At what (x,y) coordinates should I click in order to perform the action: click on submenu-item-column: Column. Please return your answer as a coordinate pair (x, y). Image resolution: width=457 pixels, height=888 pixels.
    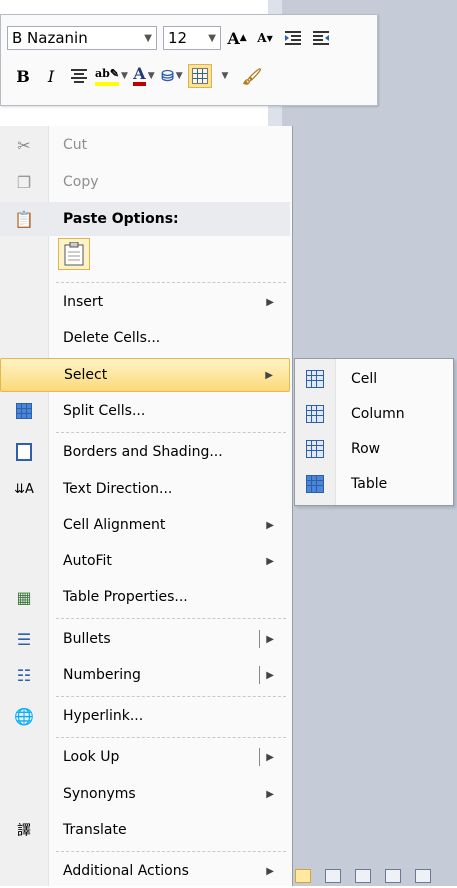
    Looking at the image, I should click on (374, 414).